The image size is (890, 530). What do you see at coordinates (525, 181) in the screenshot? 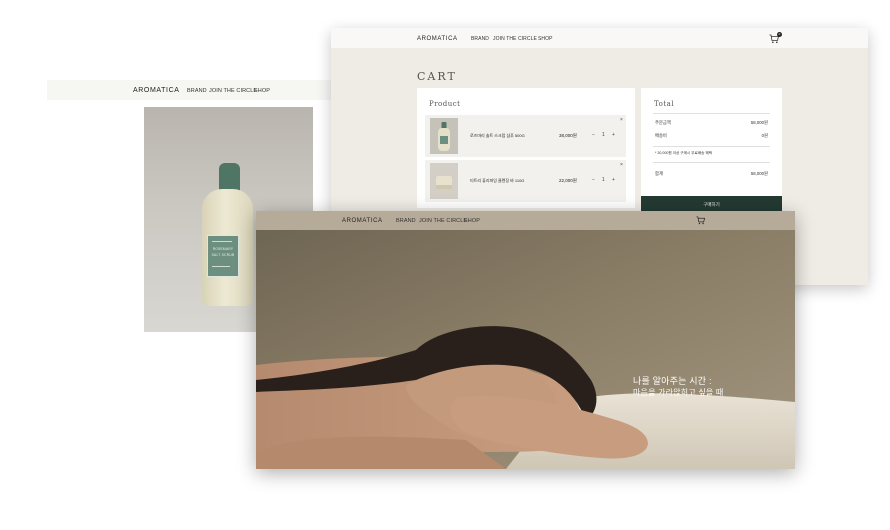
I see `cart-item: 티트리 퓨리파잉 클렌징 바 110G 22,000원 − 1 + ×` at bounding box center [525, 181].